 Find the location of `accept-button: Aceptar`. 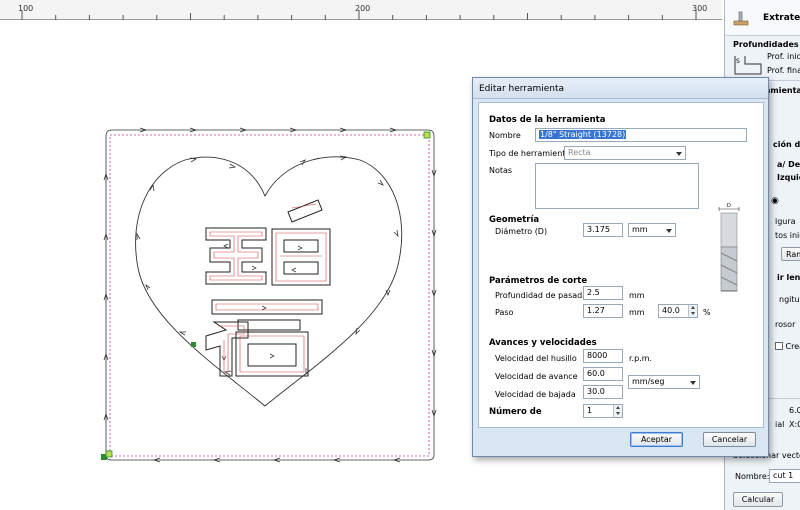

accept-button: Aceptar is located at coordinates (656, 439).